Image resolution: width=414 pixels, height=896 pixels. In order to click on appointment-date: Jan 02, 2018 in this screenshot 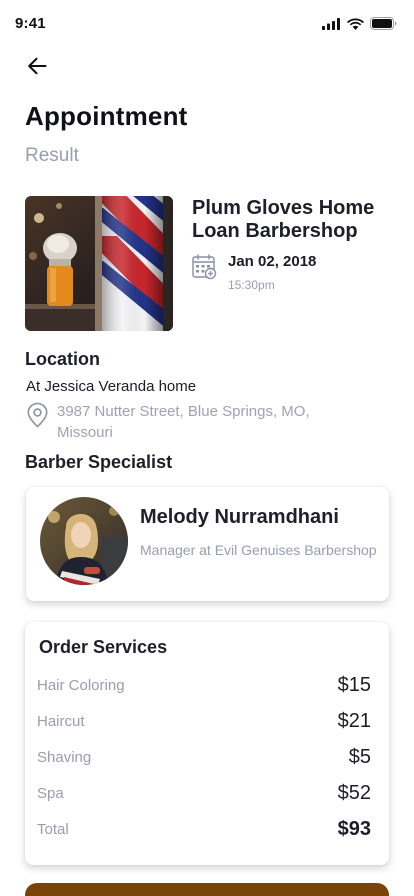, I will do `click(272, 261)`.